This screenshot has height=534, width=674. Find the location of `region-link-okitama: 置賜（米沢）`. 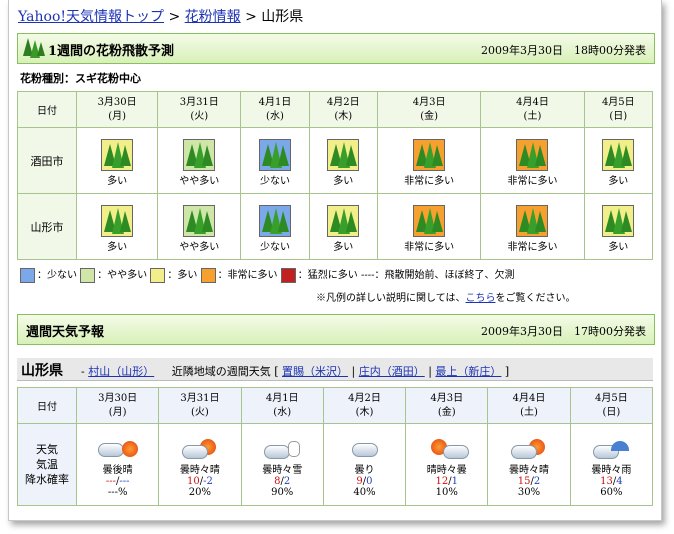

region-link-okitama: 置賜（米沢） is located at coordinates (315, 371).